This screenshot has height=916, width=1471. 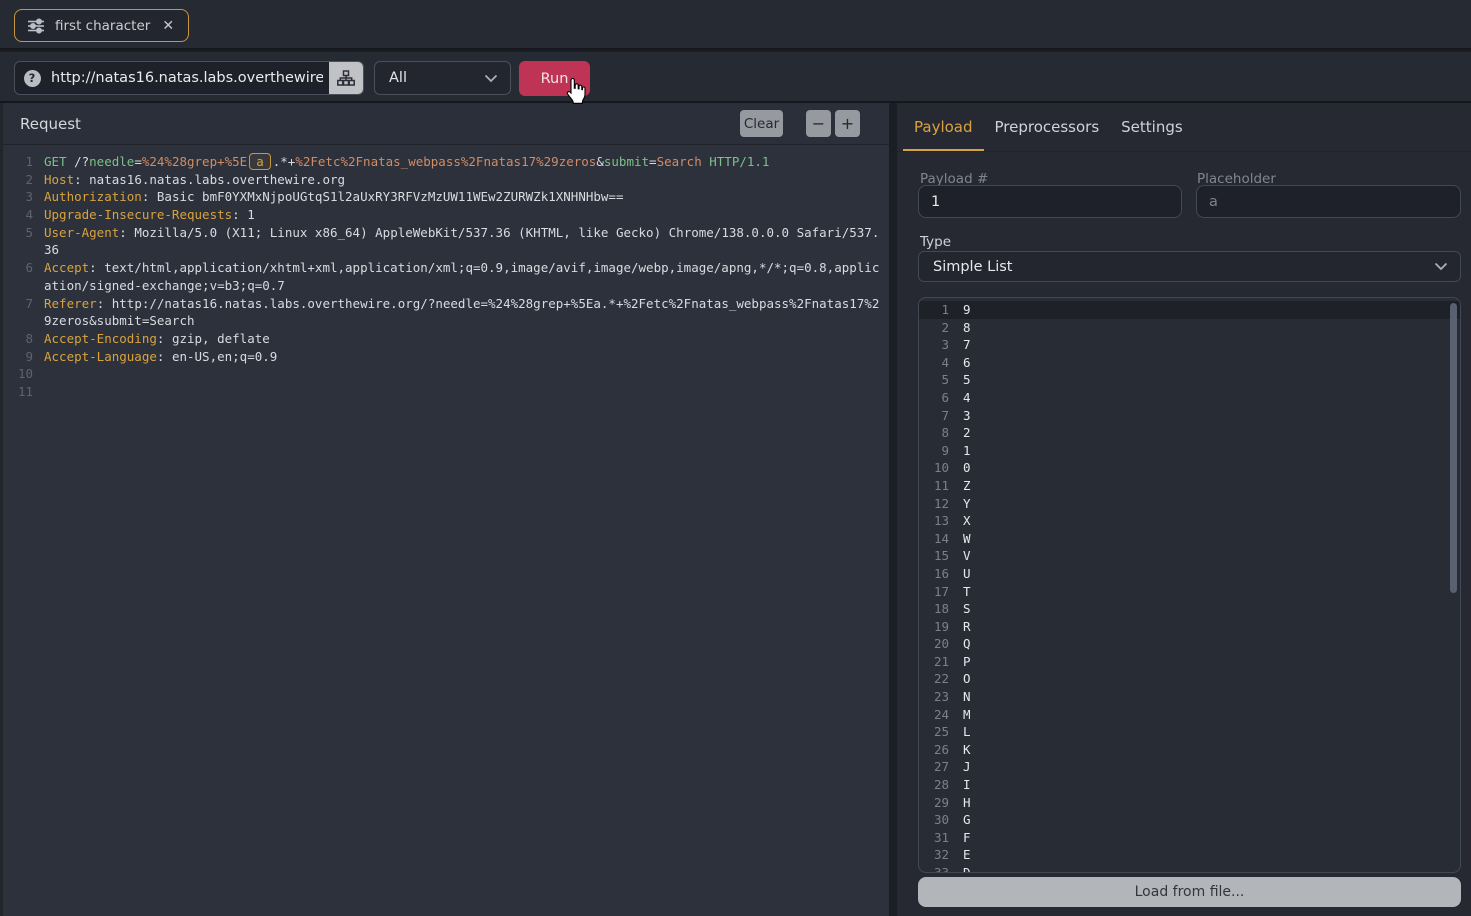 What do you see at coordinates (1189, 345) in the screenshot?
I see `payload-list-item: 37` at bounding box center [1189, 345].